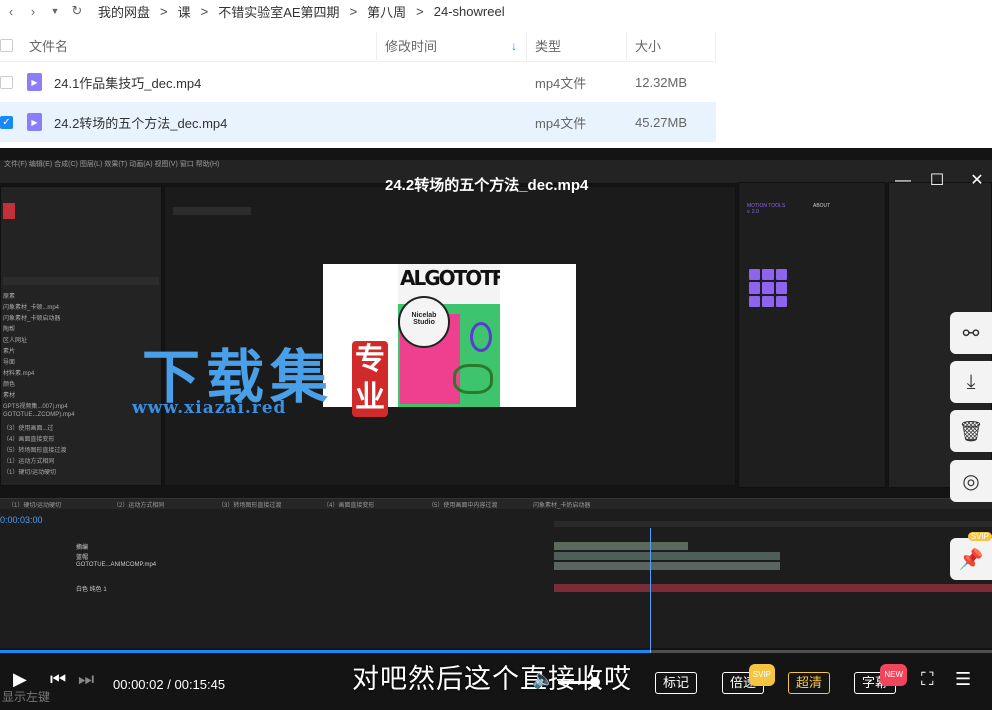  Describe the element at coordinates (411, 45) in the screenshot. I see `header-time: 修改时间` at that location.